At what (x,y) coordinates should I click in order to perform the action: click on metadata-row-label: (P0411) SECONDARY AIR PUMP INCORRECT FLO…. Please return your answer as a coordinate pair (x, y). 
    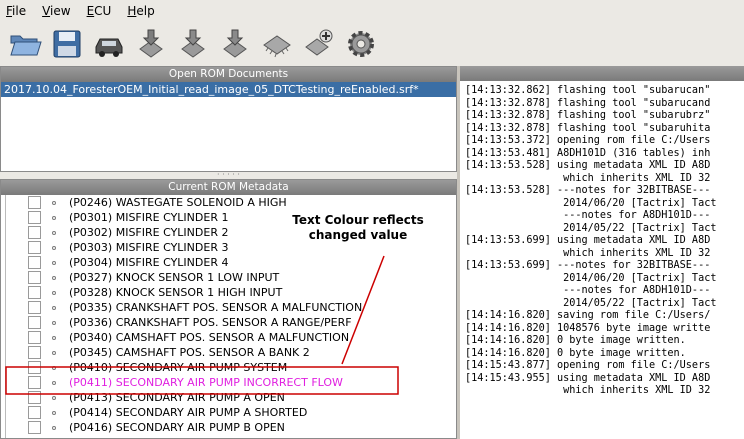
    Looking at the image, I should click on (206, 382).